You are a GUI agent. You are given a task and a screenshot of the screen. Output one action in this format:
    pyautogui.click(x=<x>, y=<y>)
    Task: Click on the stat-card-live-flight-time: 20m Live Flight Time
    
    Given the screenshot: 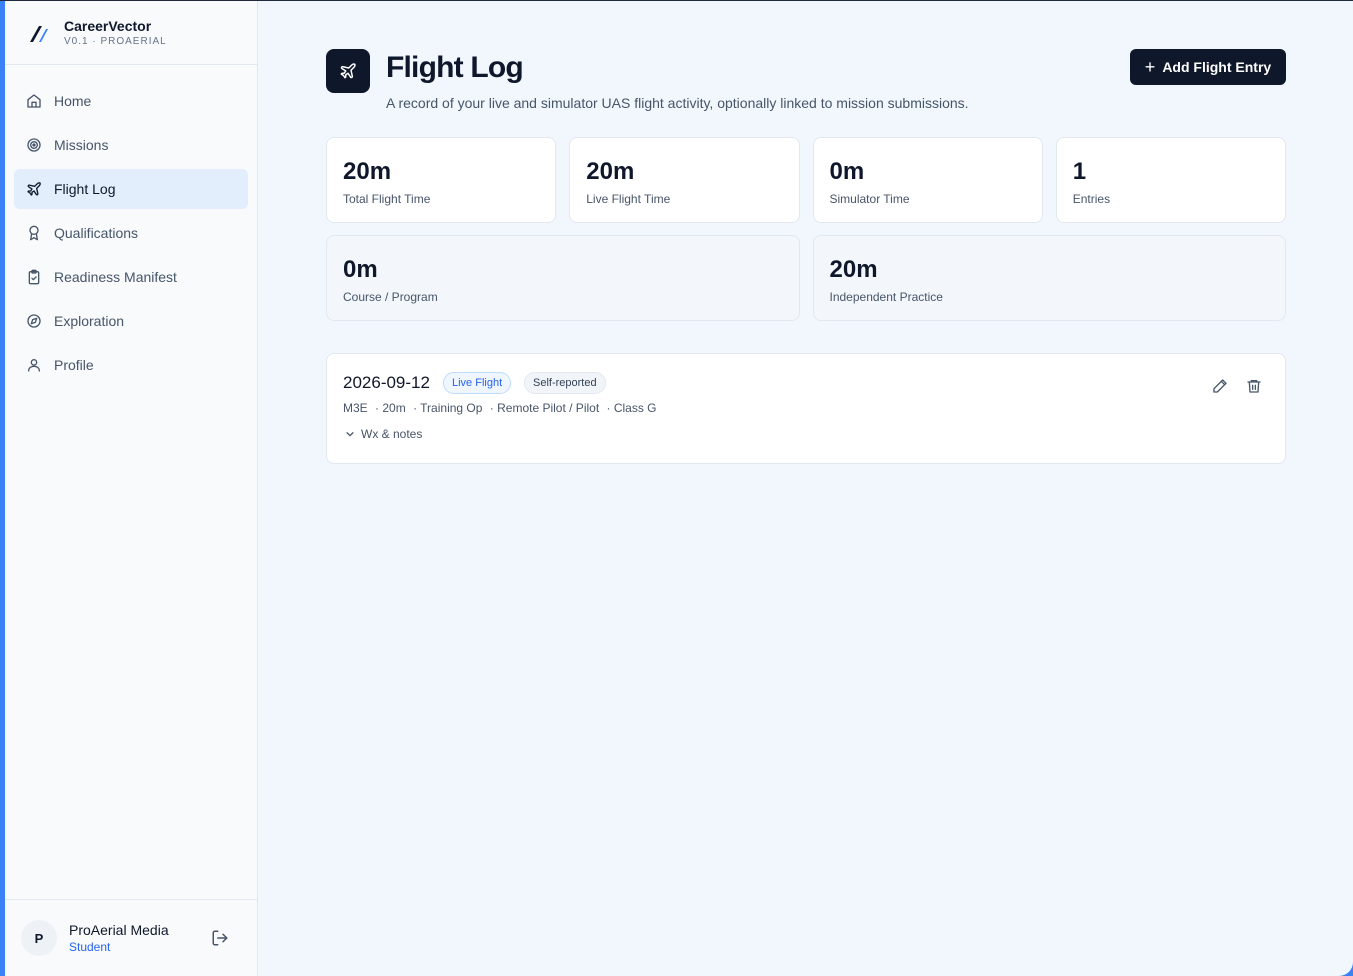 What is the action you would take?
    pyautogui.click(x=684, y=180)
    